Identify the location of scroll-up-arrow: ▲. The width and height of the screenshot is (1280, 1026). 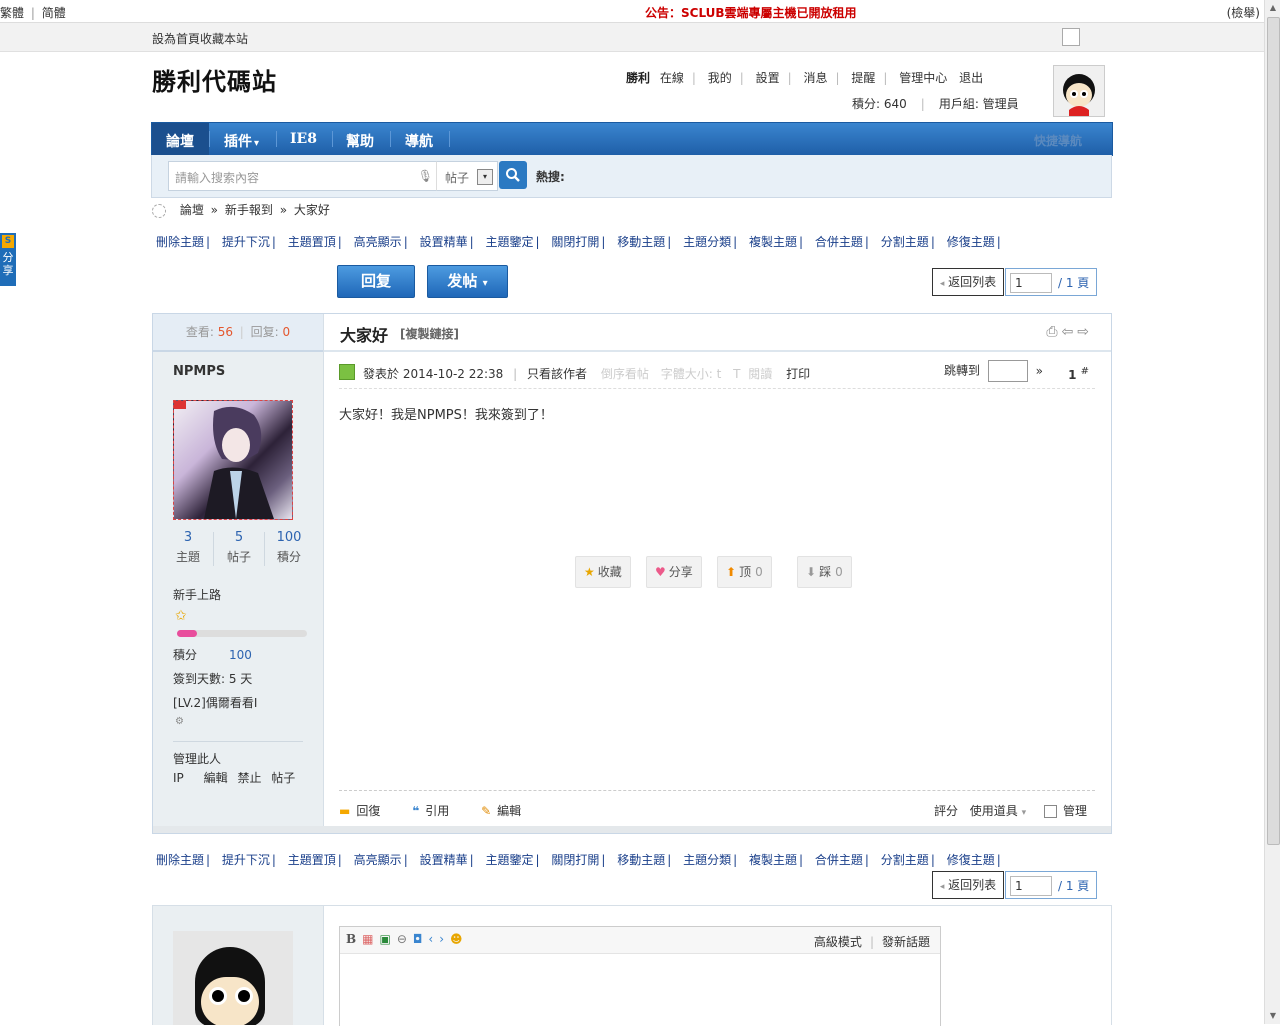
(1272, 8).